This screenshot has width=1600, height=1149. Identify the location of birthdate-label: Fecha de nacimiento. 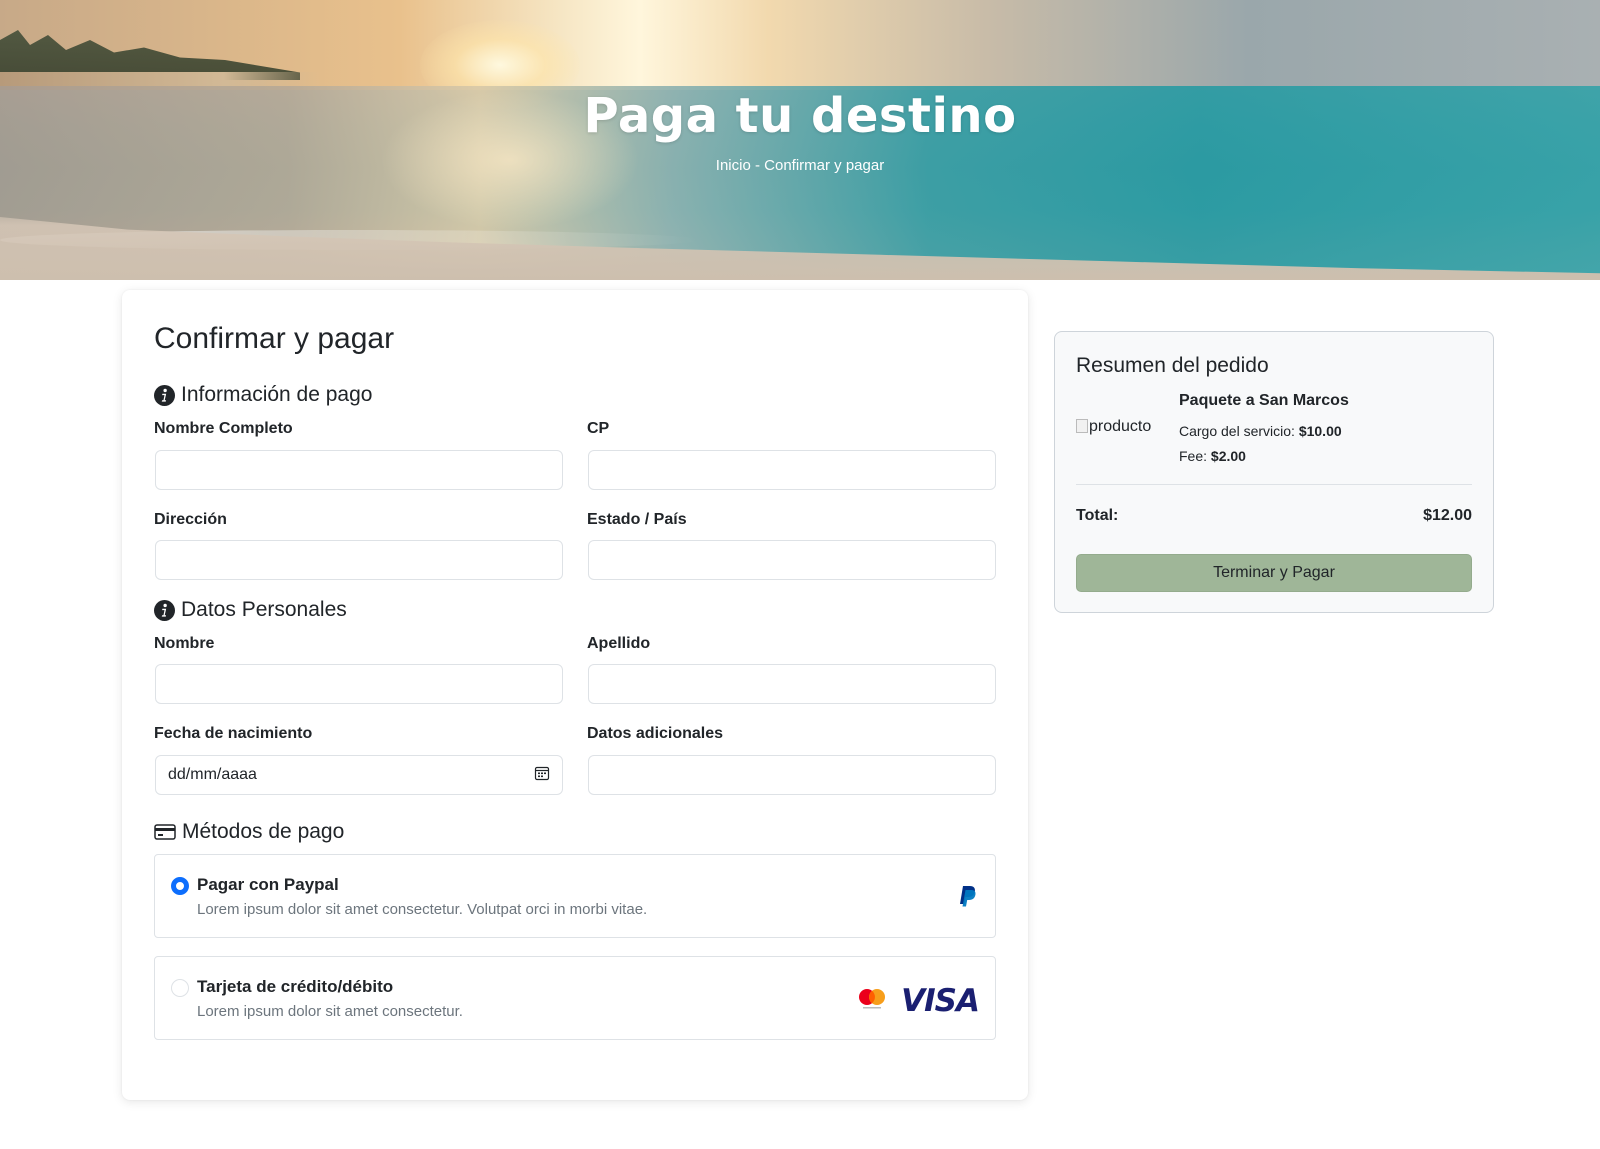
(233, 733).